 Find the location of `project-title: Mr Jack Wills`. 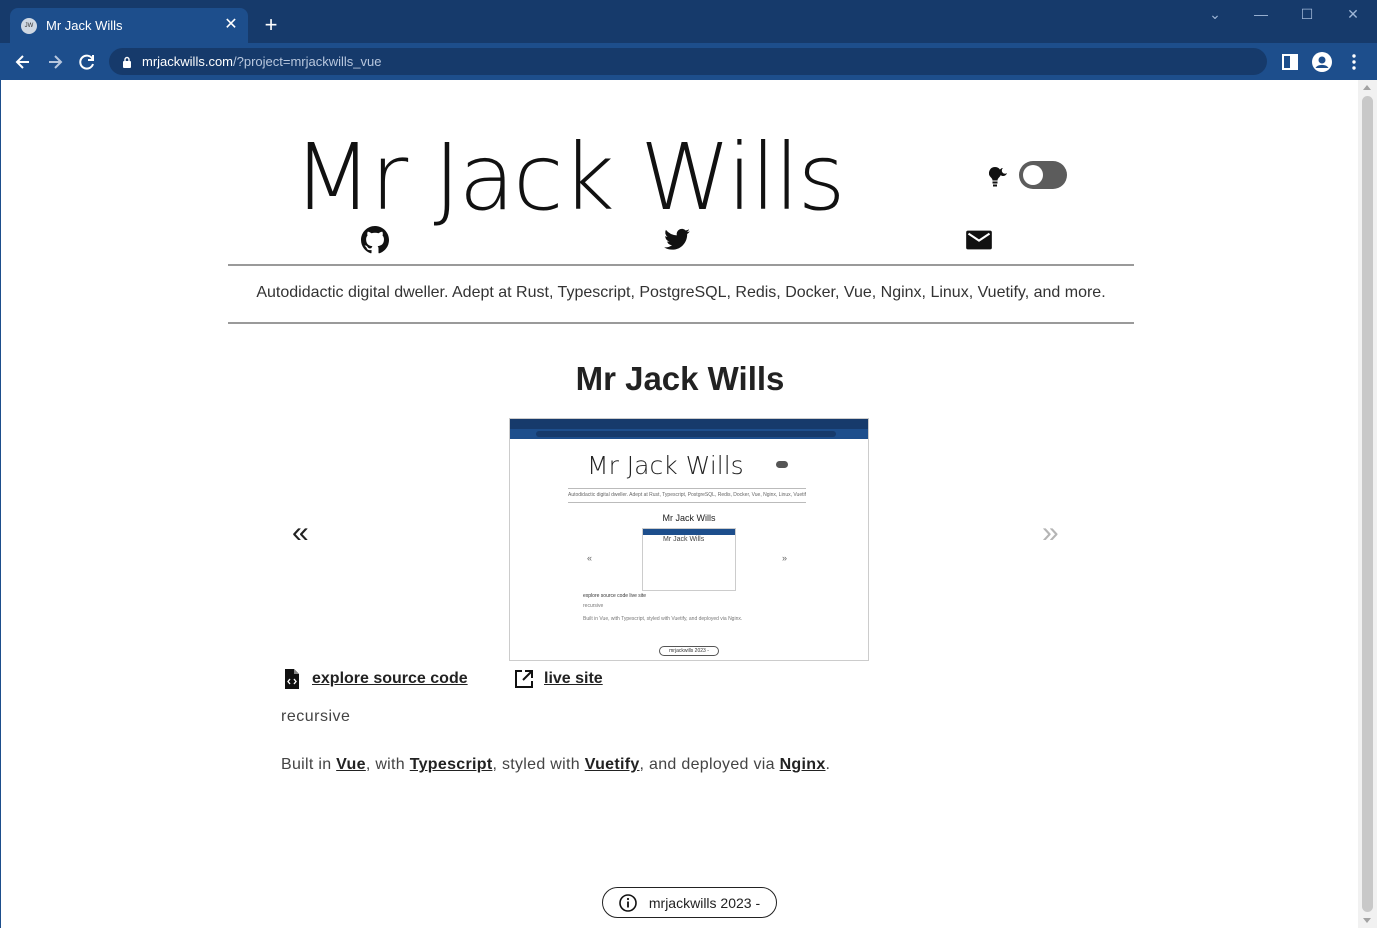

project-title: Mr Jack Wills is located at coordinates (680, 378).